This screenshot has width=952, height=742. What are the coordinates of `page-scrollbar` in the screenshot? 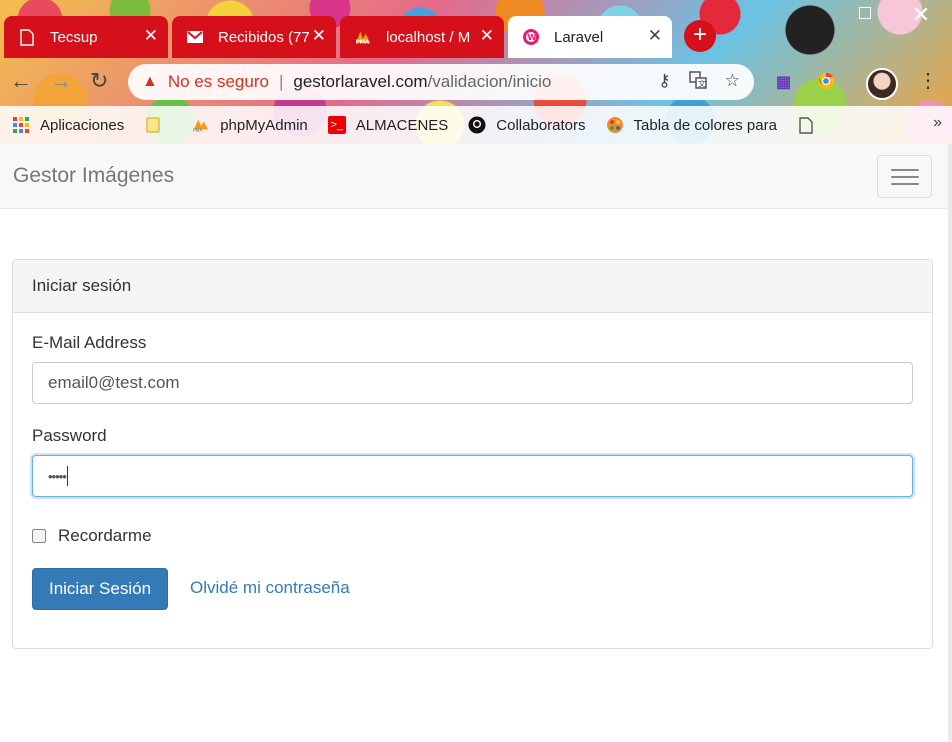 It's located at (950, 443).